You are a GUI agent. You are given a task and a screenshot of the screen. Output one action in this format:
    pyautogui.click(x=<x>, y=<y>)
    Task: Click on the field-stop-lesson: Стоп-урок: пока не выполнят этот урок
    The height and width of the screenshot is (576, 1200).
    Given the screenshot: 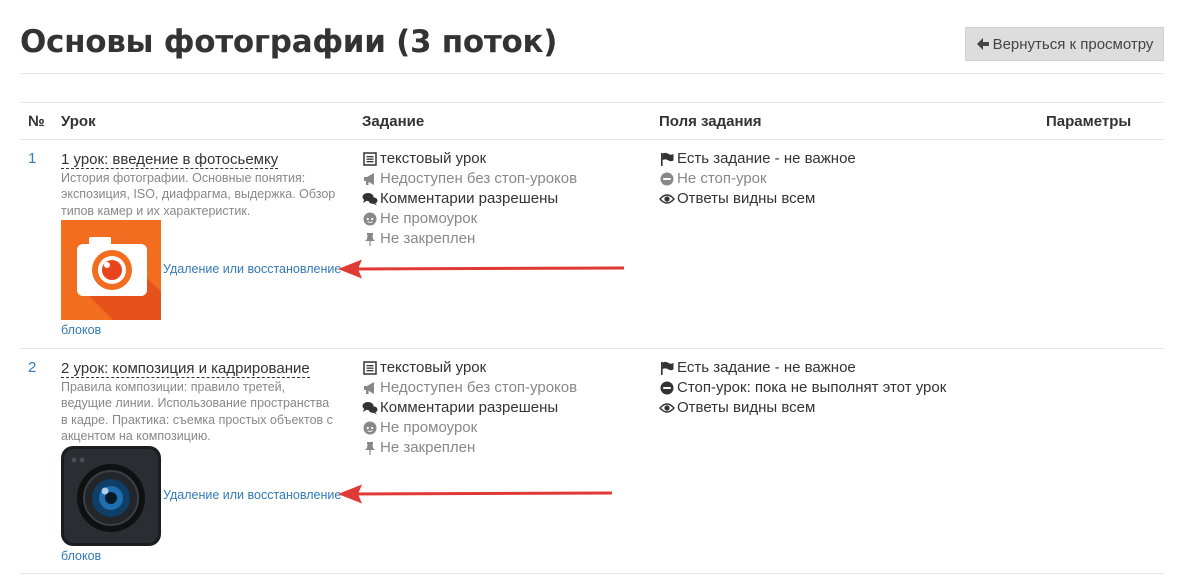 What is the action you would take?
    pyautogui.click(x=802, y=387)
    